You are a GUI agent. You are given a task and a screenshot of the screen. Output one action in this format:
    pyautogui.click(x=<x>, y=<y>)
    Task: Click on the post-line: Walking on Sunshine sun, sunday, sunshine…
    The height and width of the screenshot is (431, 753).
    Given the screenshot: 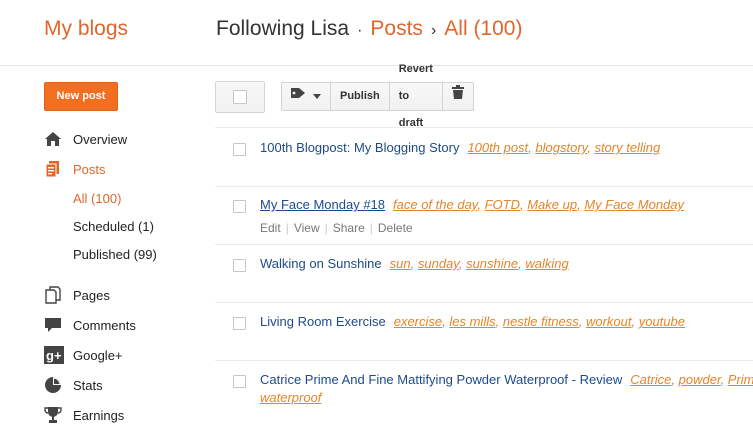 What is the action you would take?
    pyautogui.click(x=414, y=263)
    